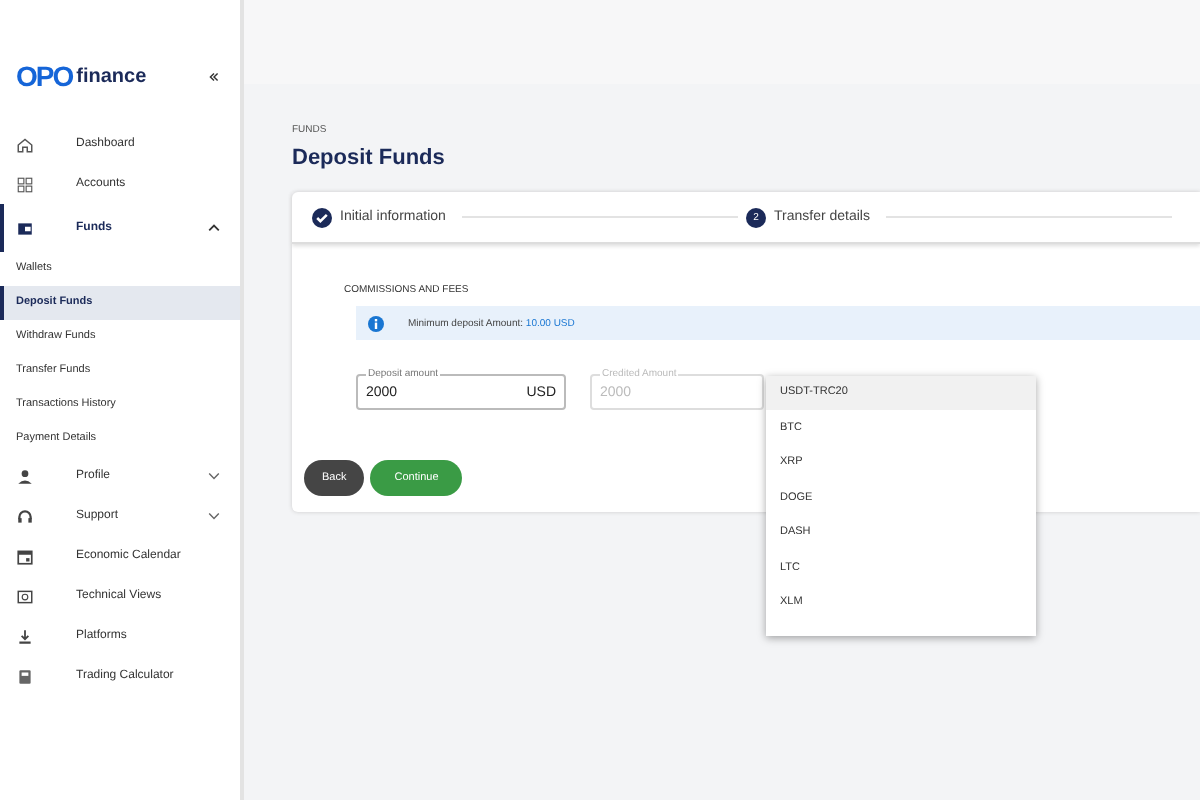 Image resolution: width=1200 pixels, height=800 pixels. Describe the element at coordinates (44, 76) in the screenshot. I see `logo-mark: OPO` at that location.